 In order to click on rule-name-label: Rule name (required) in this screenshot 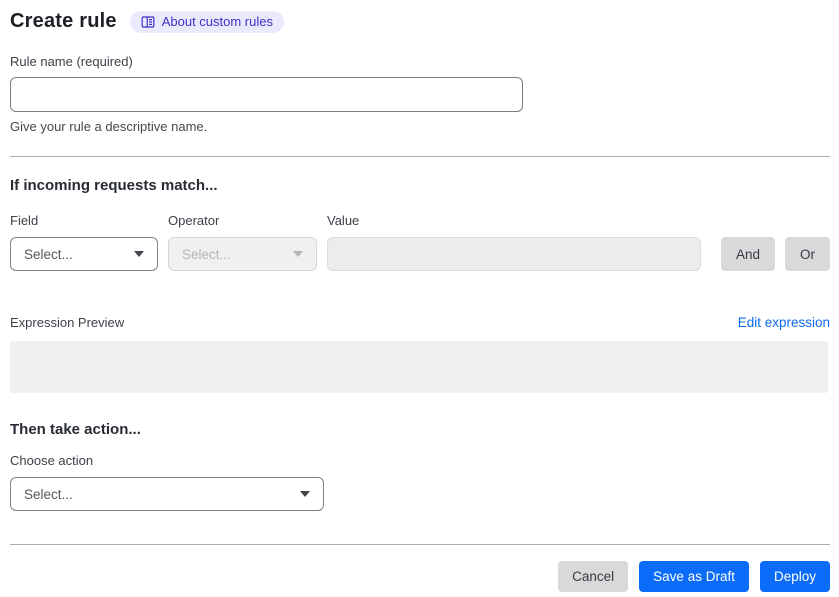, I will do `click(71, 61)`.